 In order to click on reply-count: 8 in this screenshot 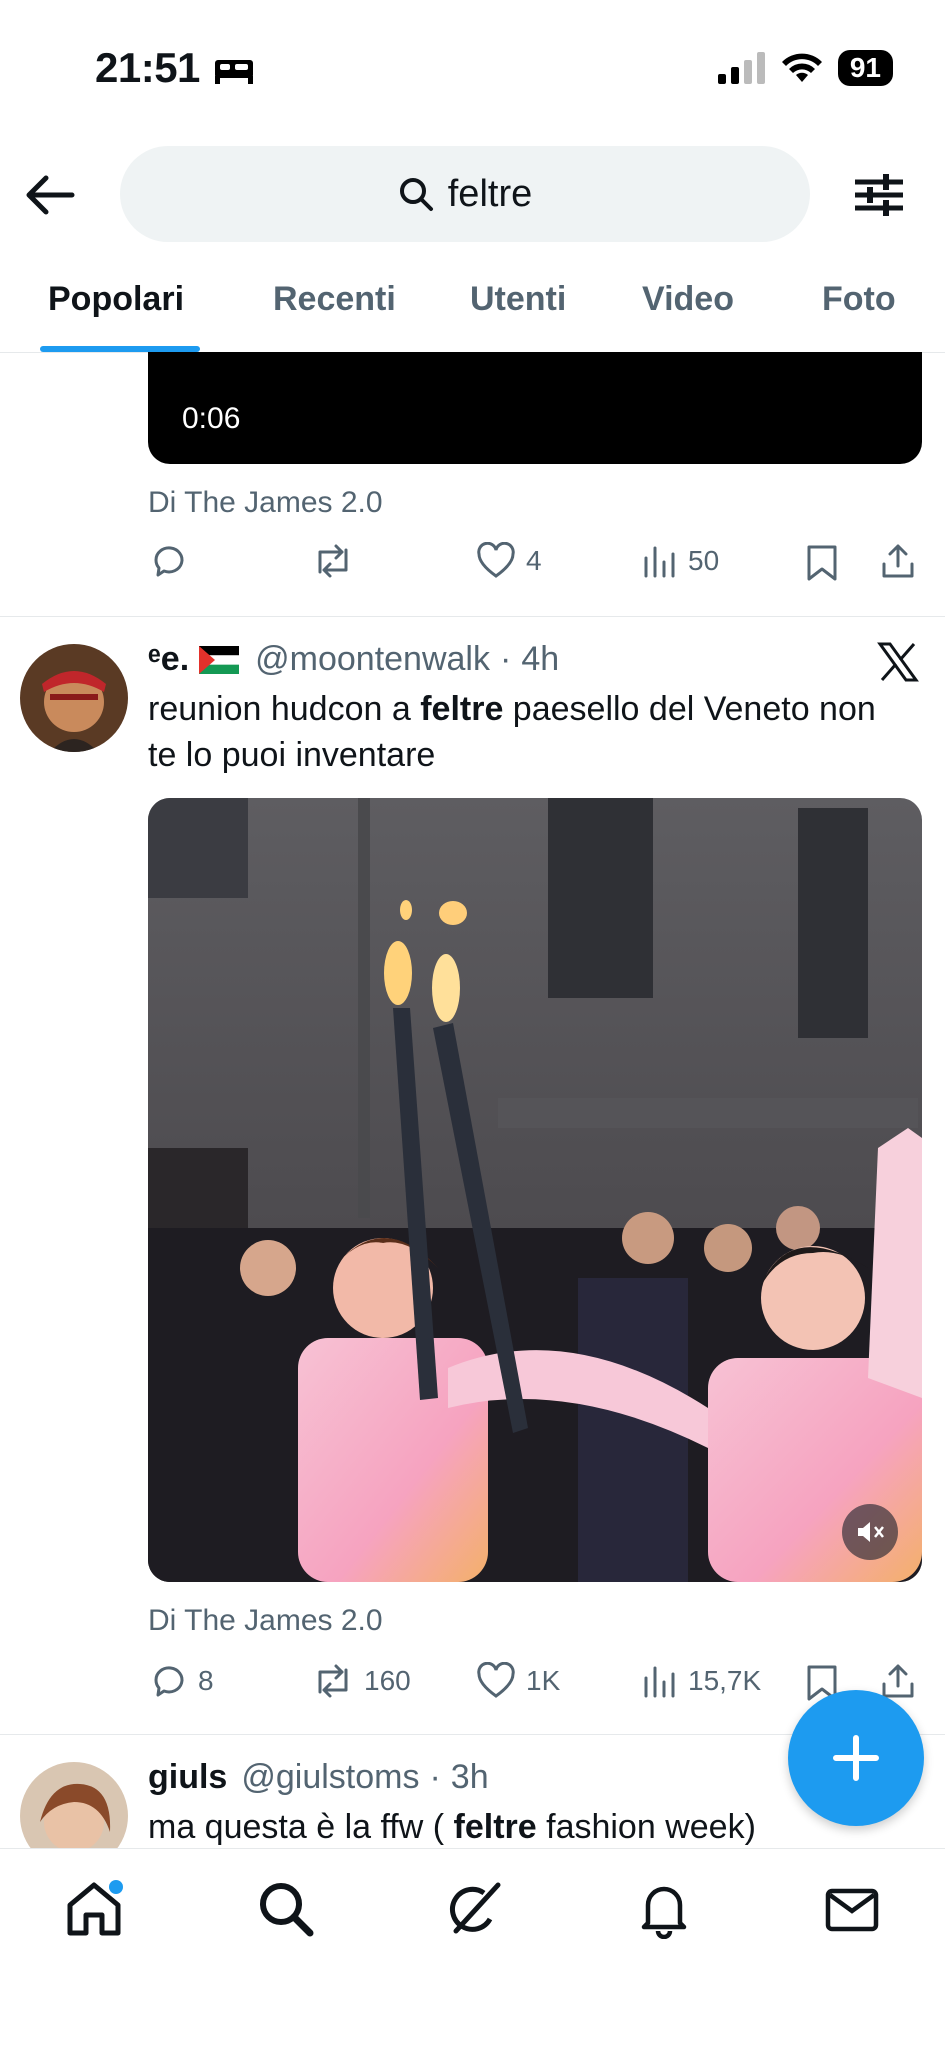, I will do `click(206, 1680)`.